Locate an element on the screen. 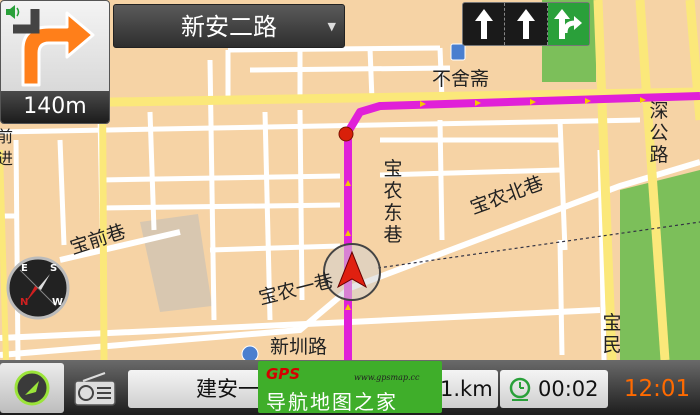  current-road-box: 新安二路 ▼ is located at coordinates (229, 26).